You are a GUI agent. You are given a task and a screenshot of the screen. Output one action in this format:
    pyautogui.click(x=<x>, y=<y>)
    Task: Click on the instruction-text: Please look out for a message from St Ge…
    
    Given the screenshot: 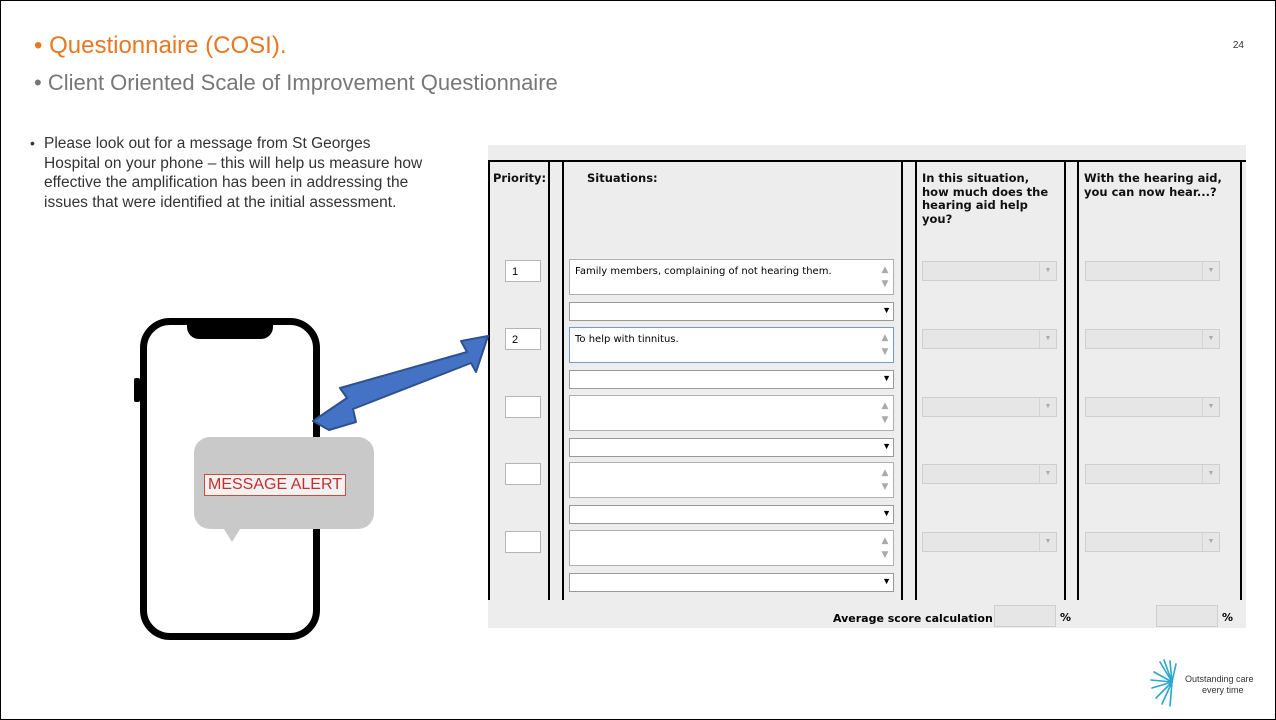 What is the action you would take?
    pyautogui.click(x=233, y=173)
    